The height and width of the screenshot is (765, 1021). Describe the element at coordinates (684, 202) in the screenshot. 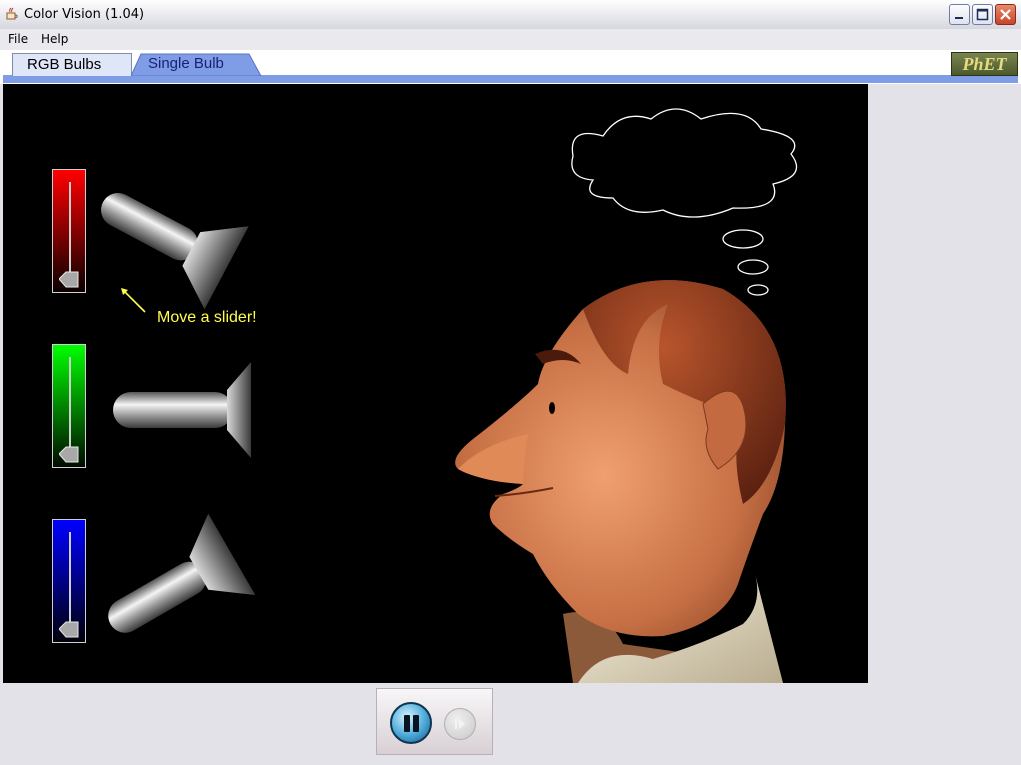

I see `thought-bubble` at that location.